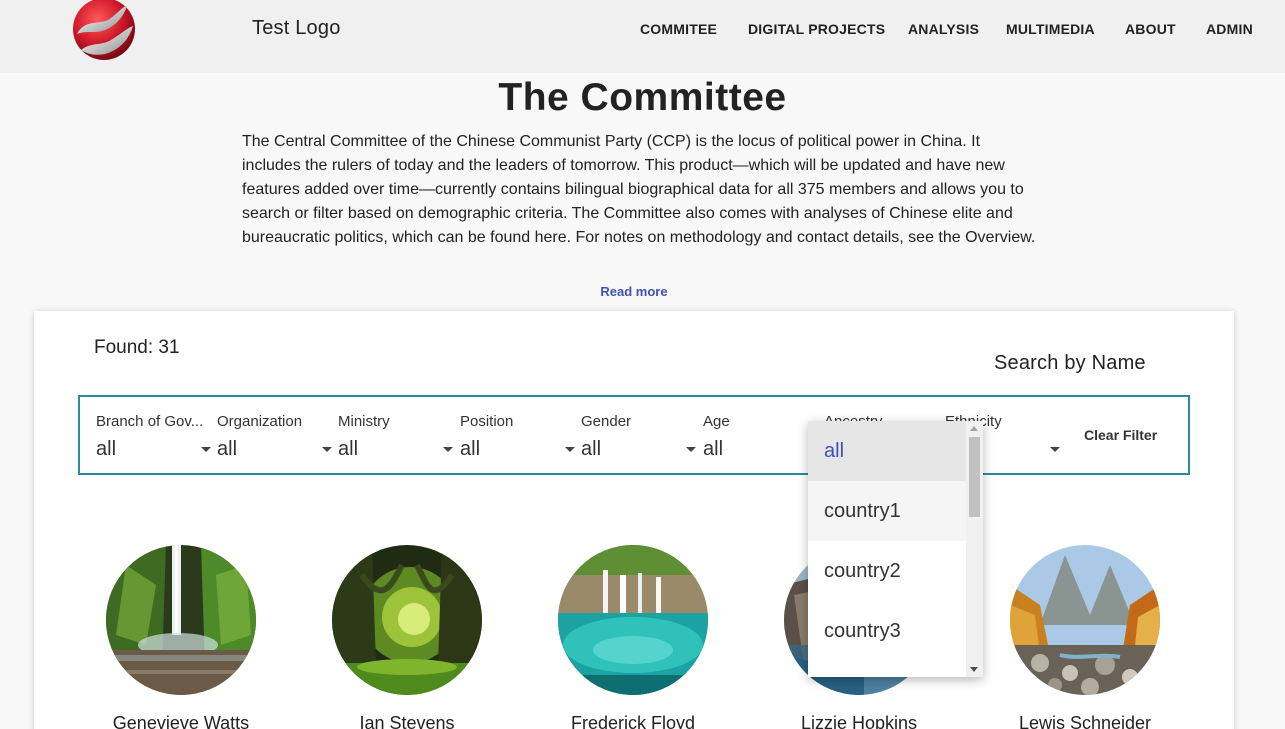  I want to click on option-country3: country3, so click(887, 631).